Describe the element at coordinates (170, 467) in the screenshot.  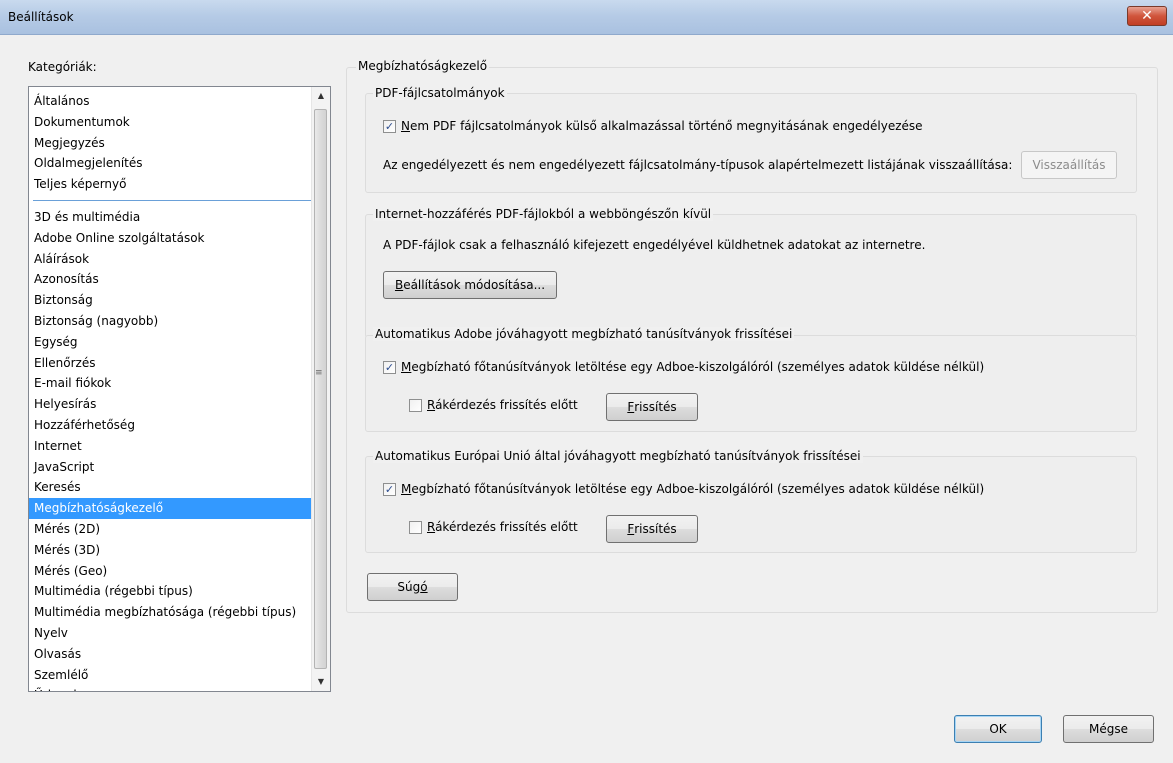
I see `category-item: JavaScript` at that location.